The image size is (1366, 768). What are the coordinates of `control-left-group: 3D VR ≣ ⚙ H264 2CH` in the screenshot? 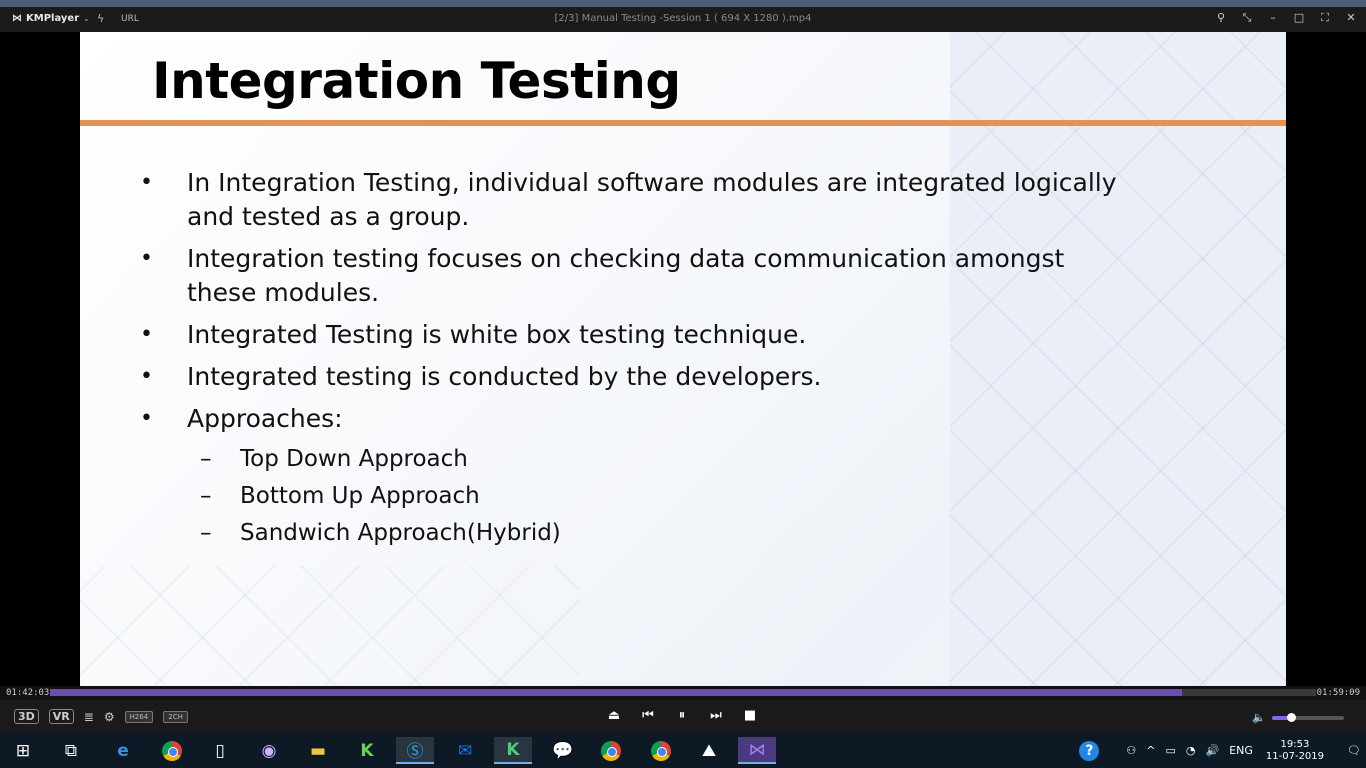 It's located at (101, 716).